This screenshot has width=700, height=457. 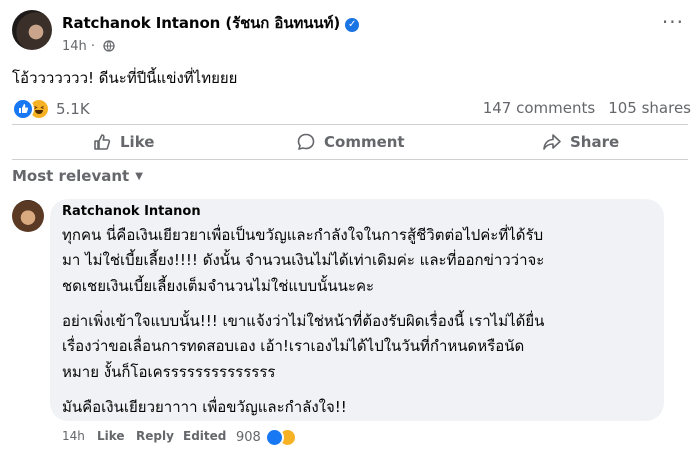 What do you see at coordinates (51, 109) in the screenshot?
I see `reaction-summary: 5.1K` at bounding box center [51, 109].